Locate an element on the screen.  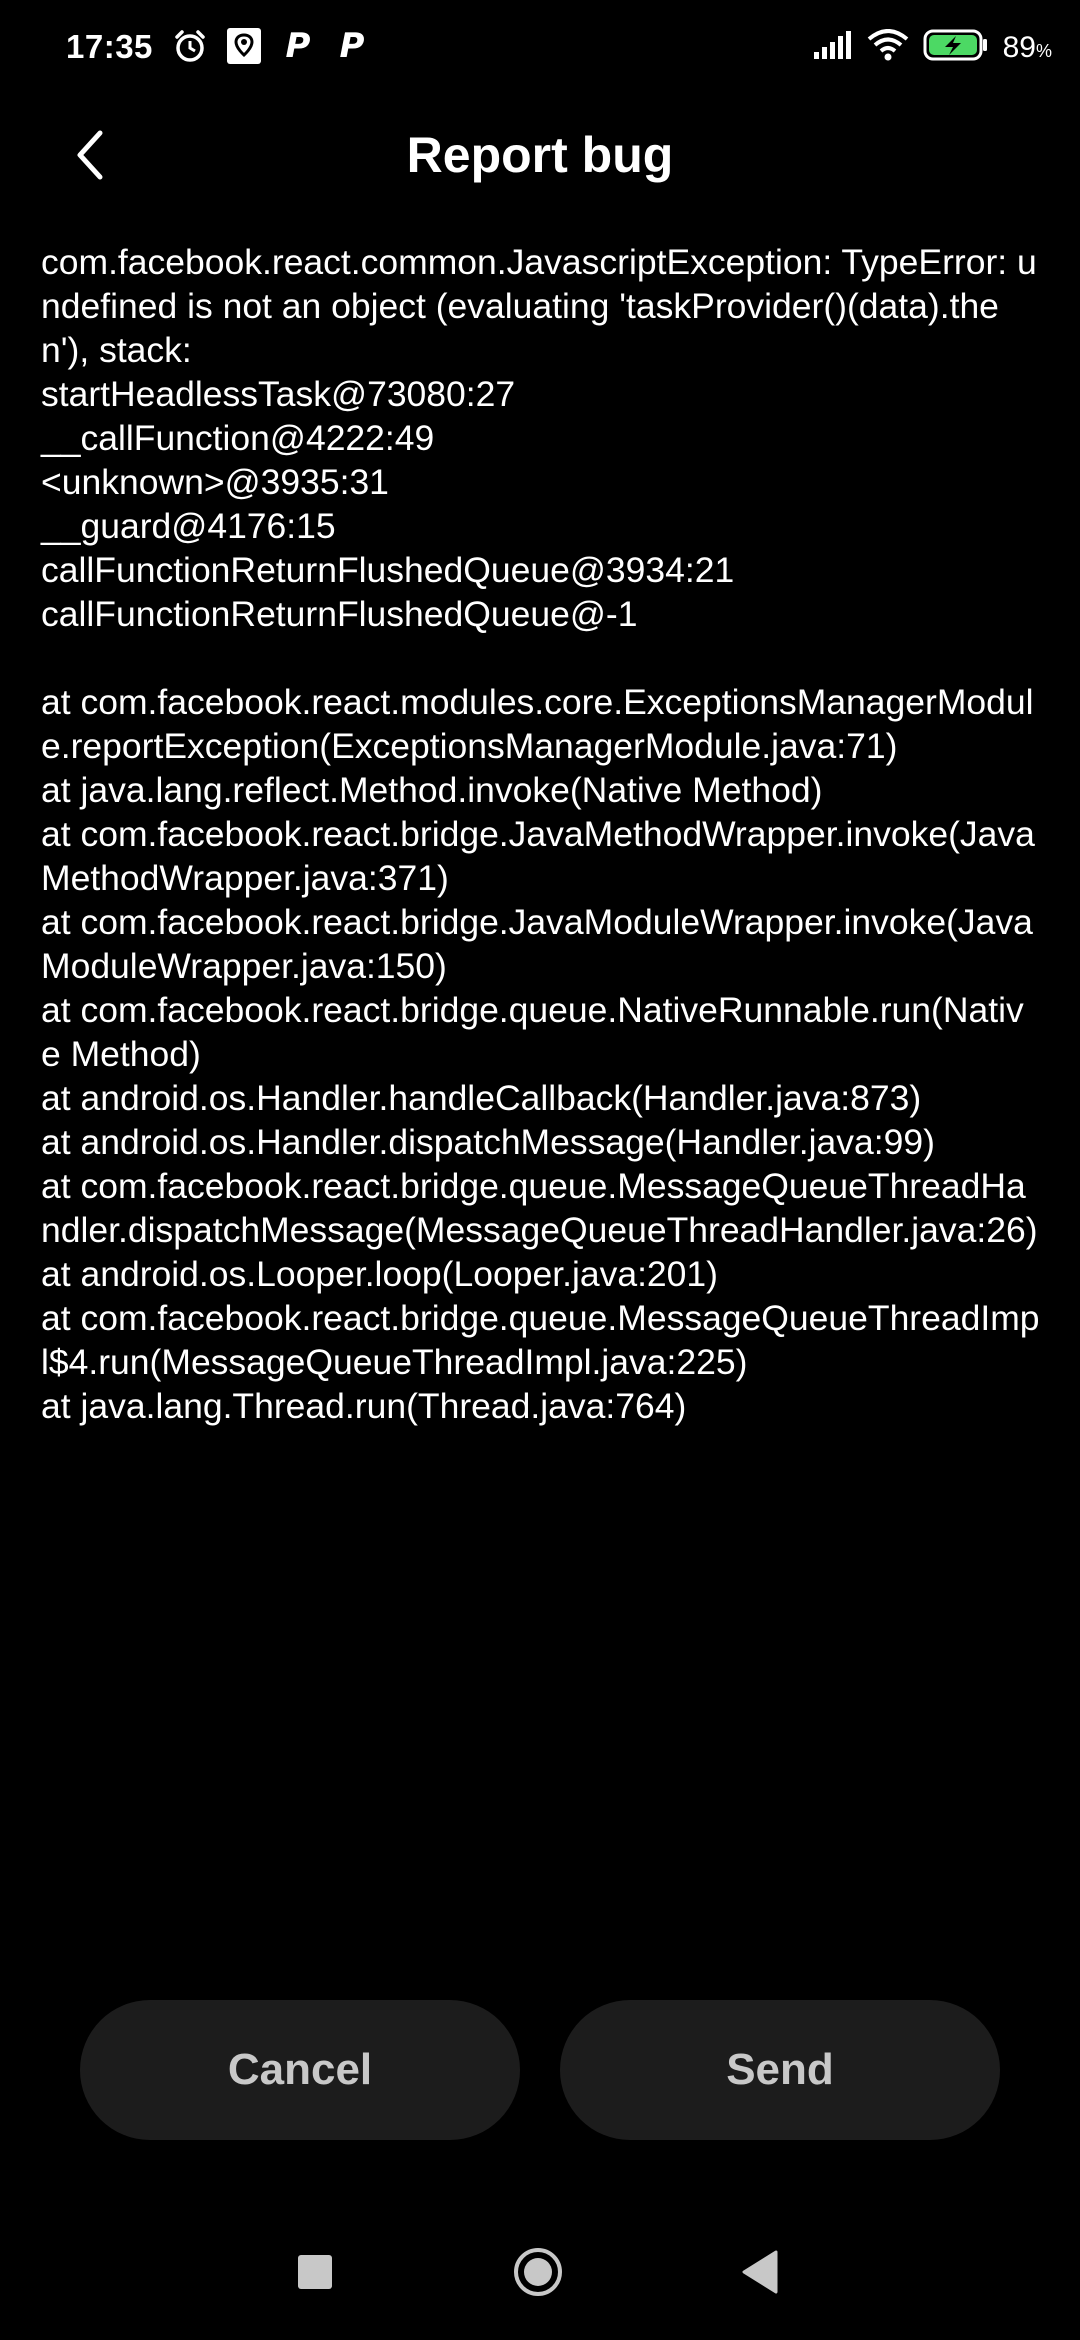
back-triangle-icon is located at coordinates (760, 2272).